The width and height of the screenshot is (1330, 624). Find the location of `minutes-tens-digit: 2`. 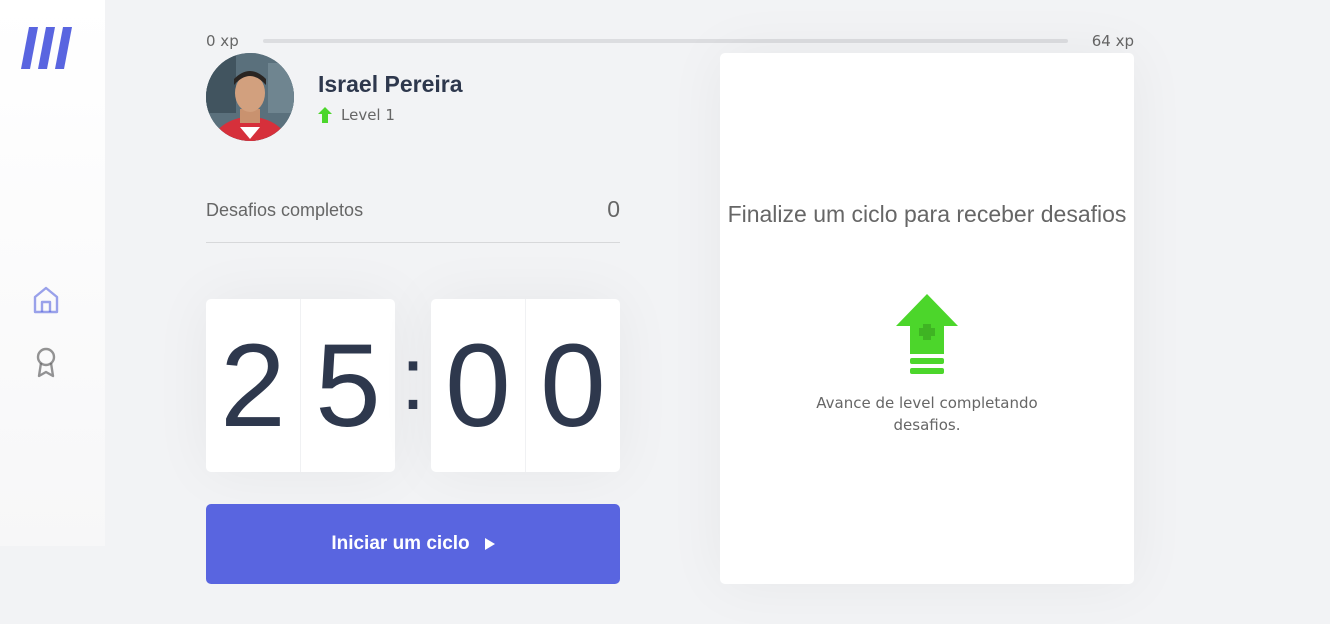

minutes-tens-digit: 2 is located at coordinates (253, 385).